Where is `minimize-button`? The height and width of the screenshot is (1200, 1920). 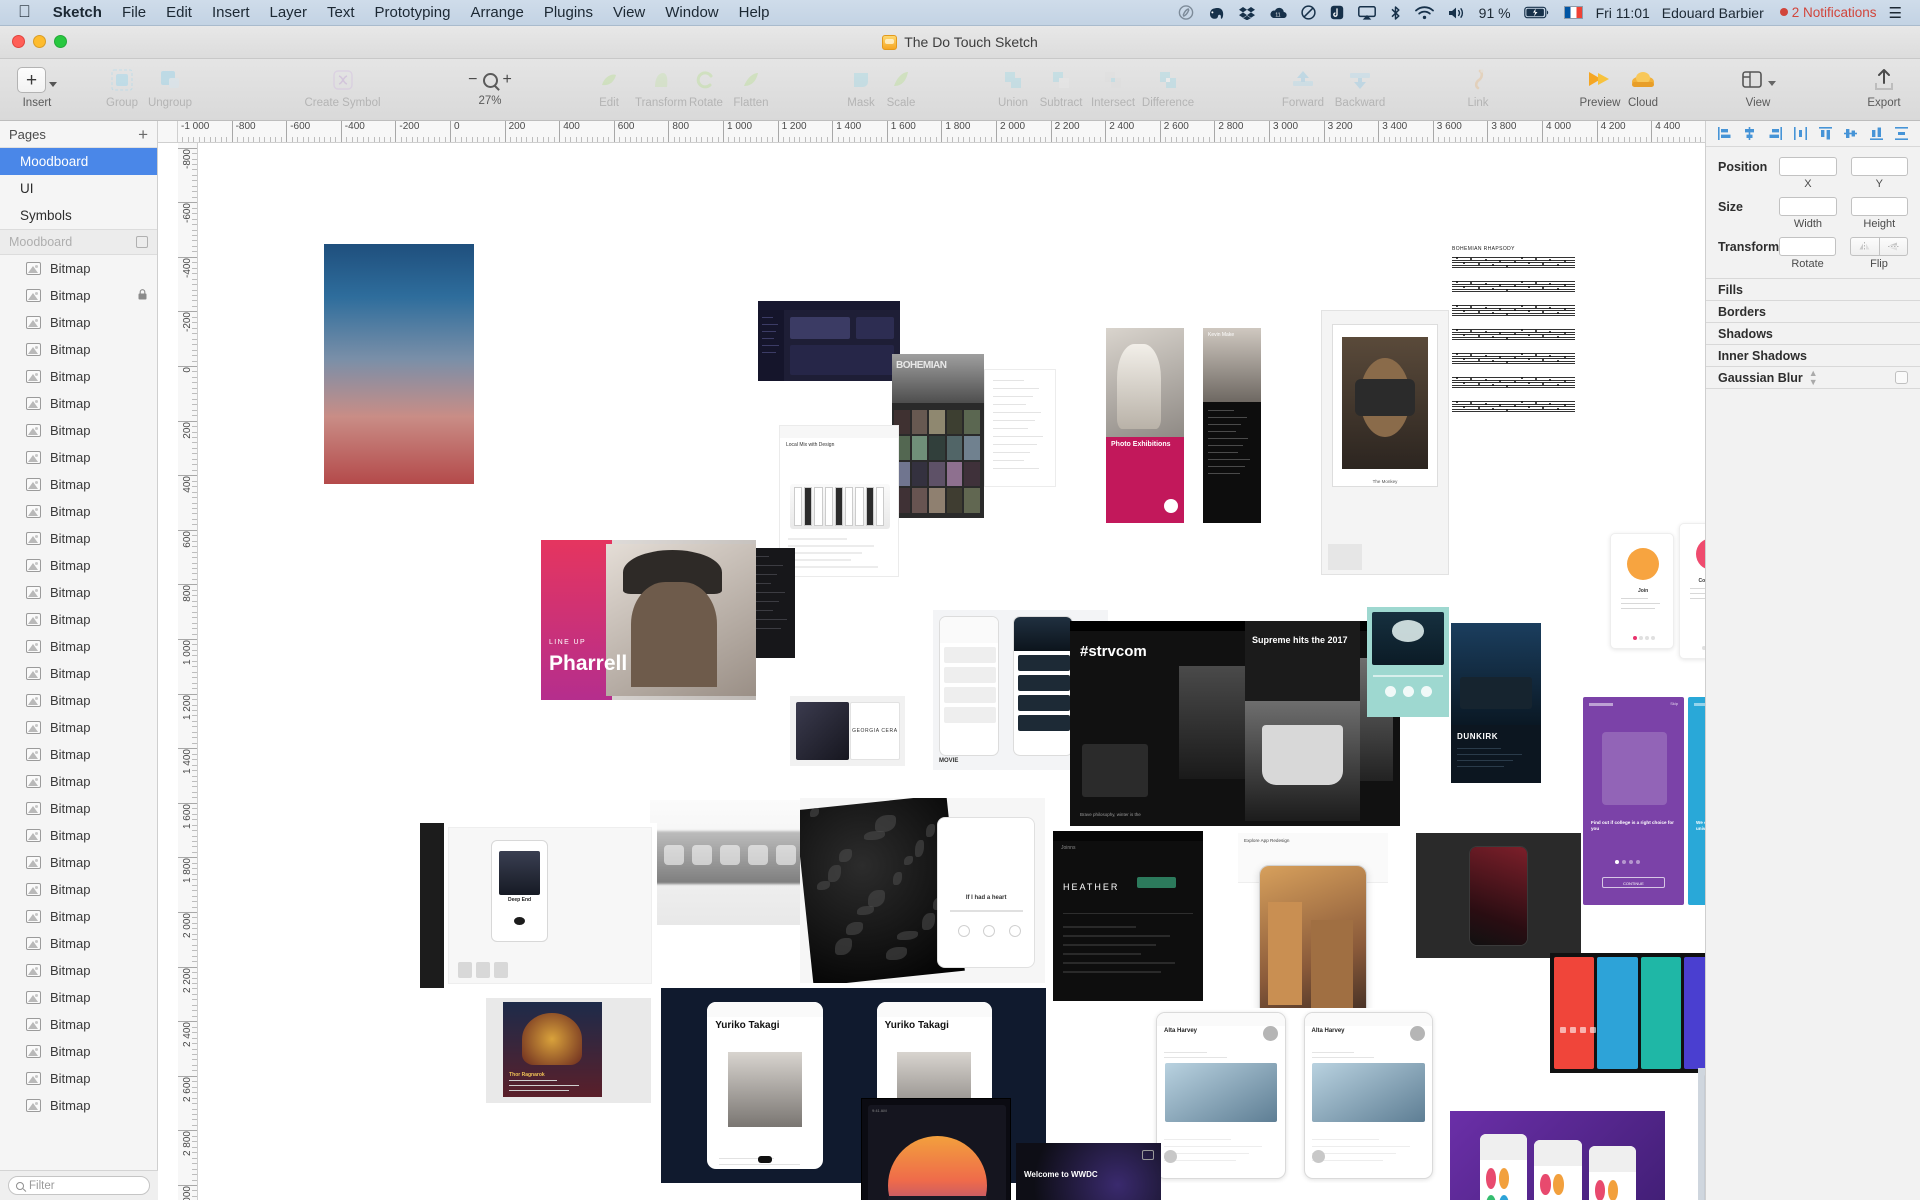
minimize-button is located at coordinates (39, 41).